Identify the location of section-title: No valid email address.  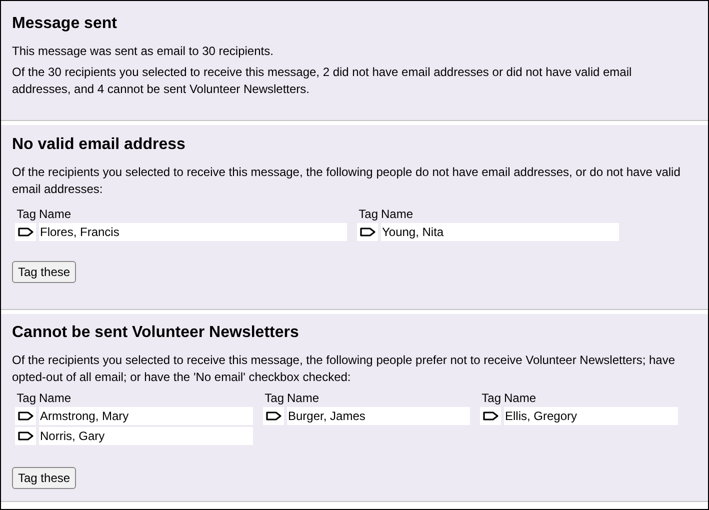
(99, 145).